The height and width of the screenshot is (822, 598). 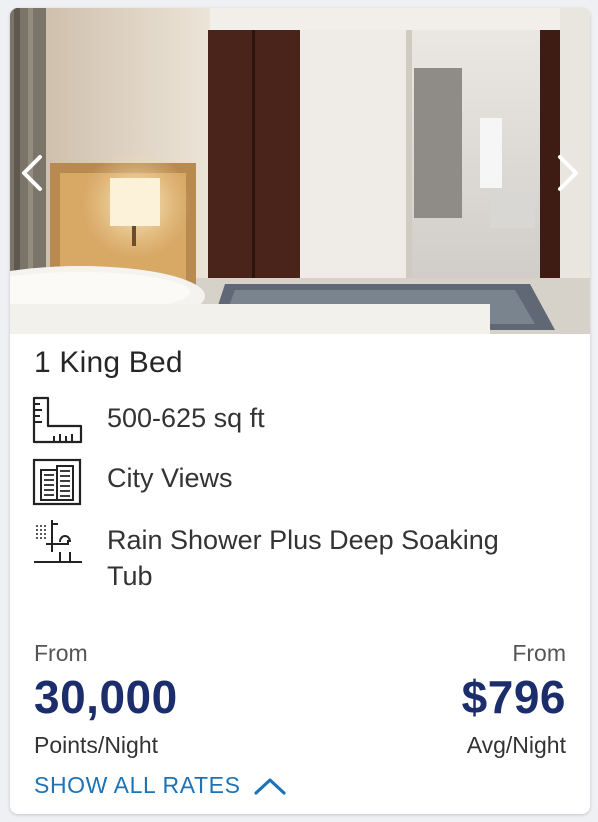 What do you see at coordinates (96, 745) in the screenshot?
I see `points-unit: Points/Night` at bounding box center [96, 745].